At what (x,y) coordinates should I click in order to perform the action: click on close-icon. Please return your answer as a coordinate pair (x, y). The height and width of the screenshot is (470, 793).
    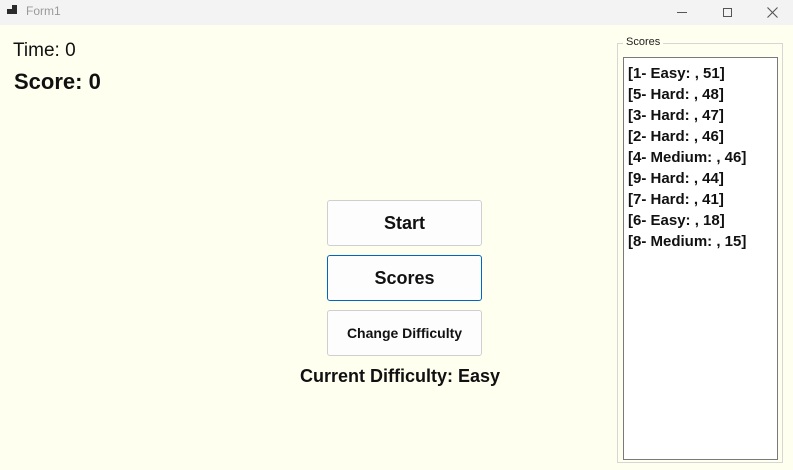
    Looking at the image, I should click on (772, 12).